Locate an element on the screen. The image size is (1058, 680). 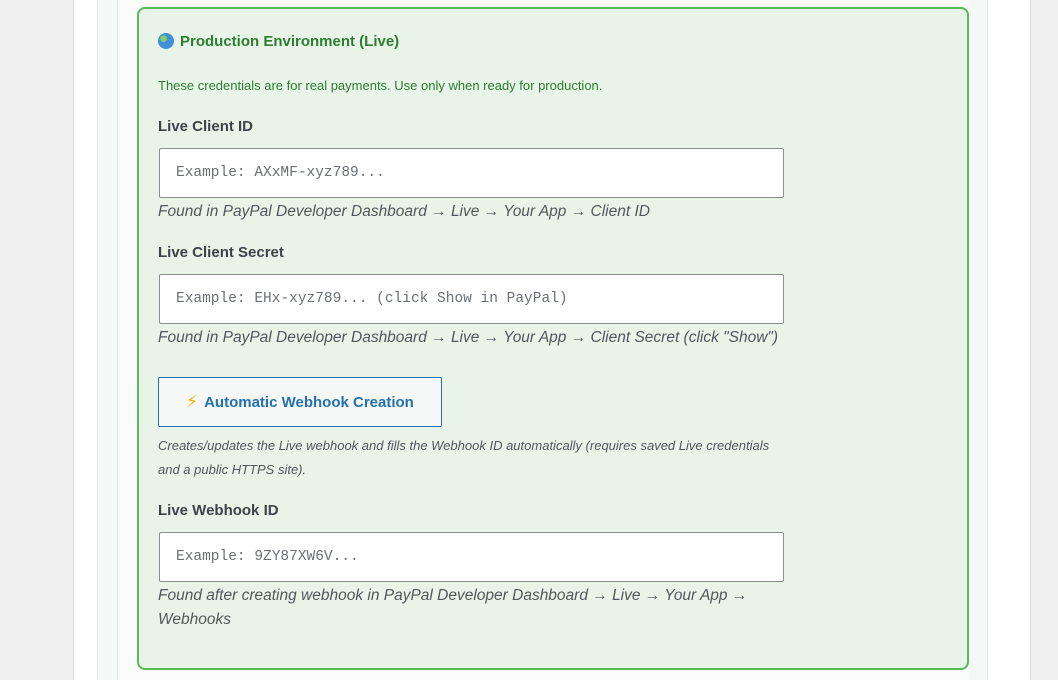
webhook-id-label: Live Webhook ID is located at coordinates (218, 510).